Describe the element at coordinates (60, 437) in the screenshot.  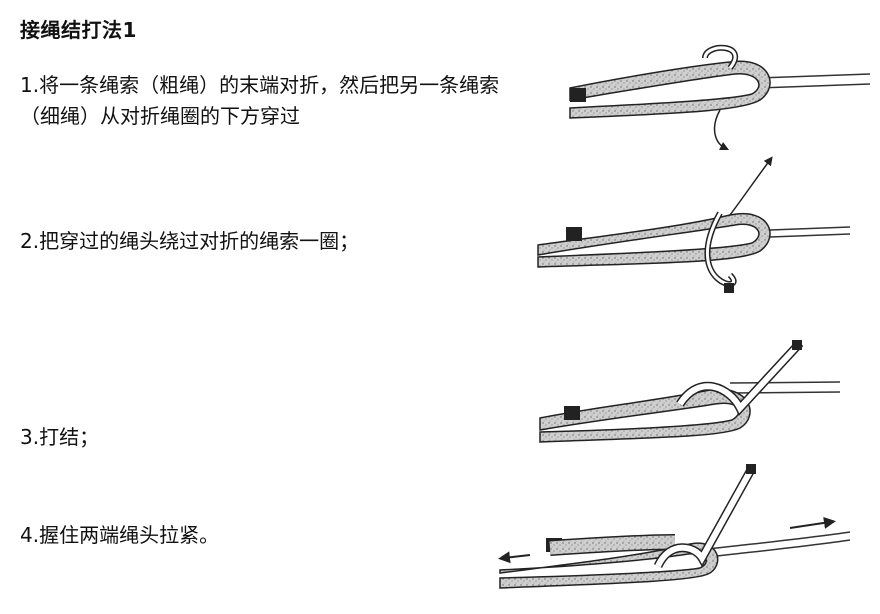
I see `step-3-text: 3.打结；` at that location.